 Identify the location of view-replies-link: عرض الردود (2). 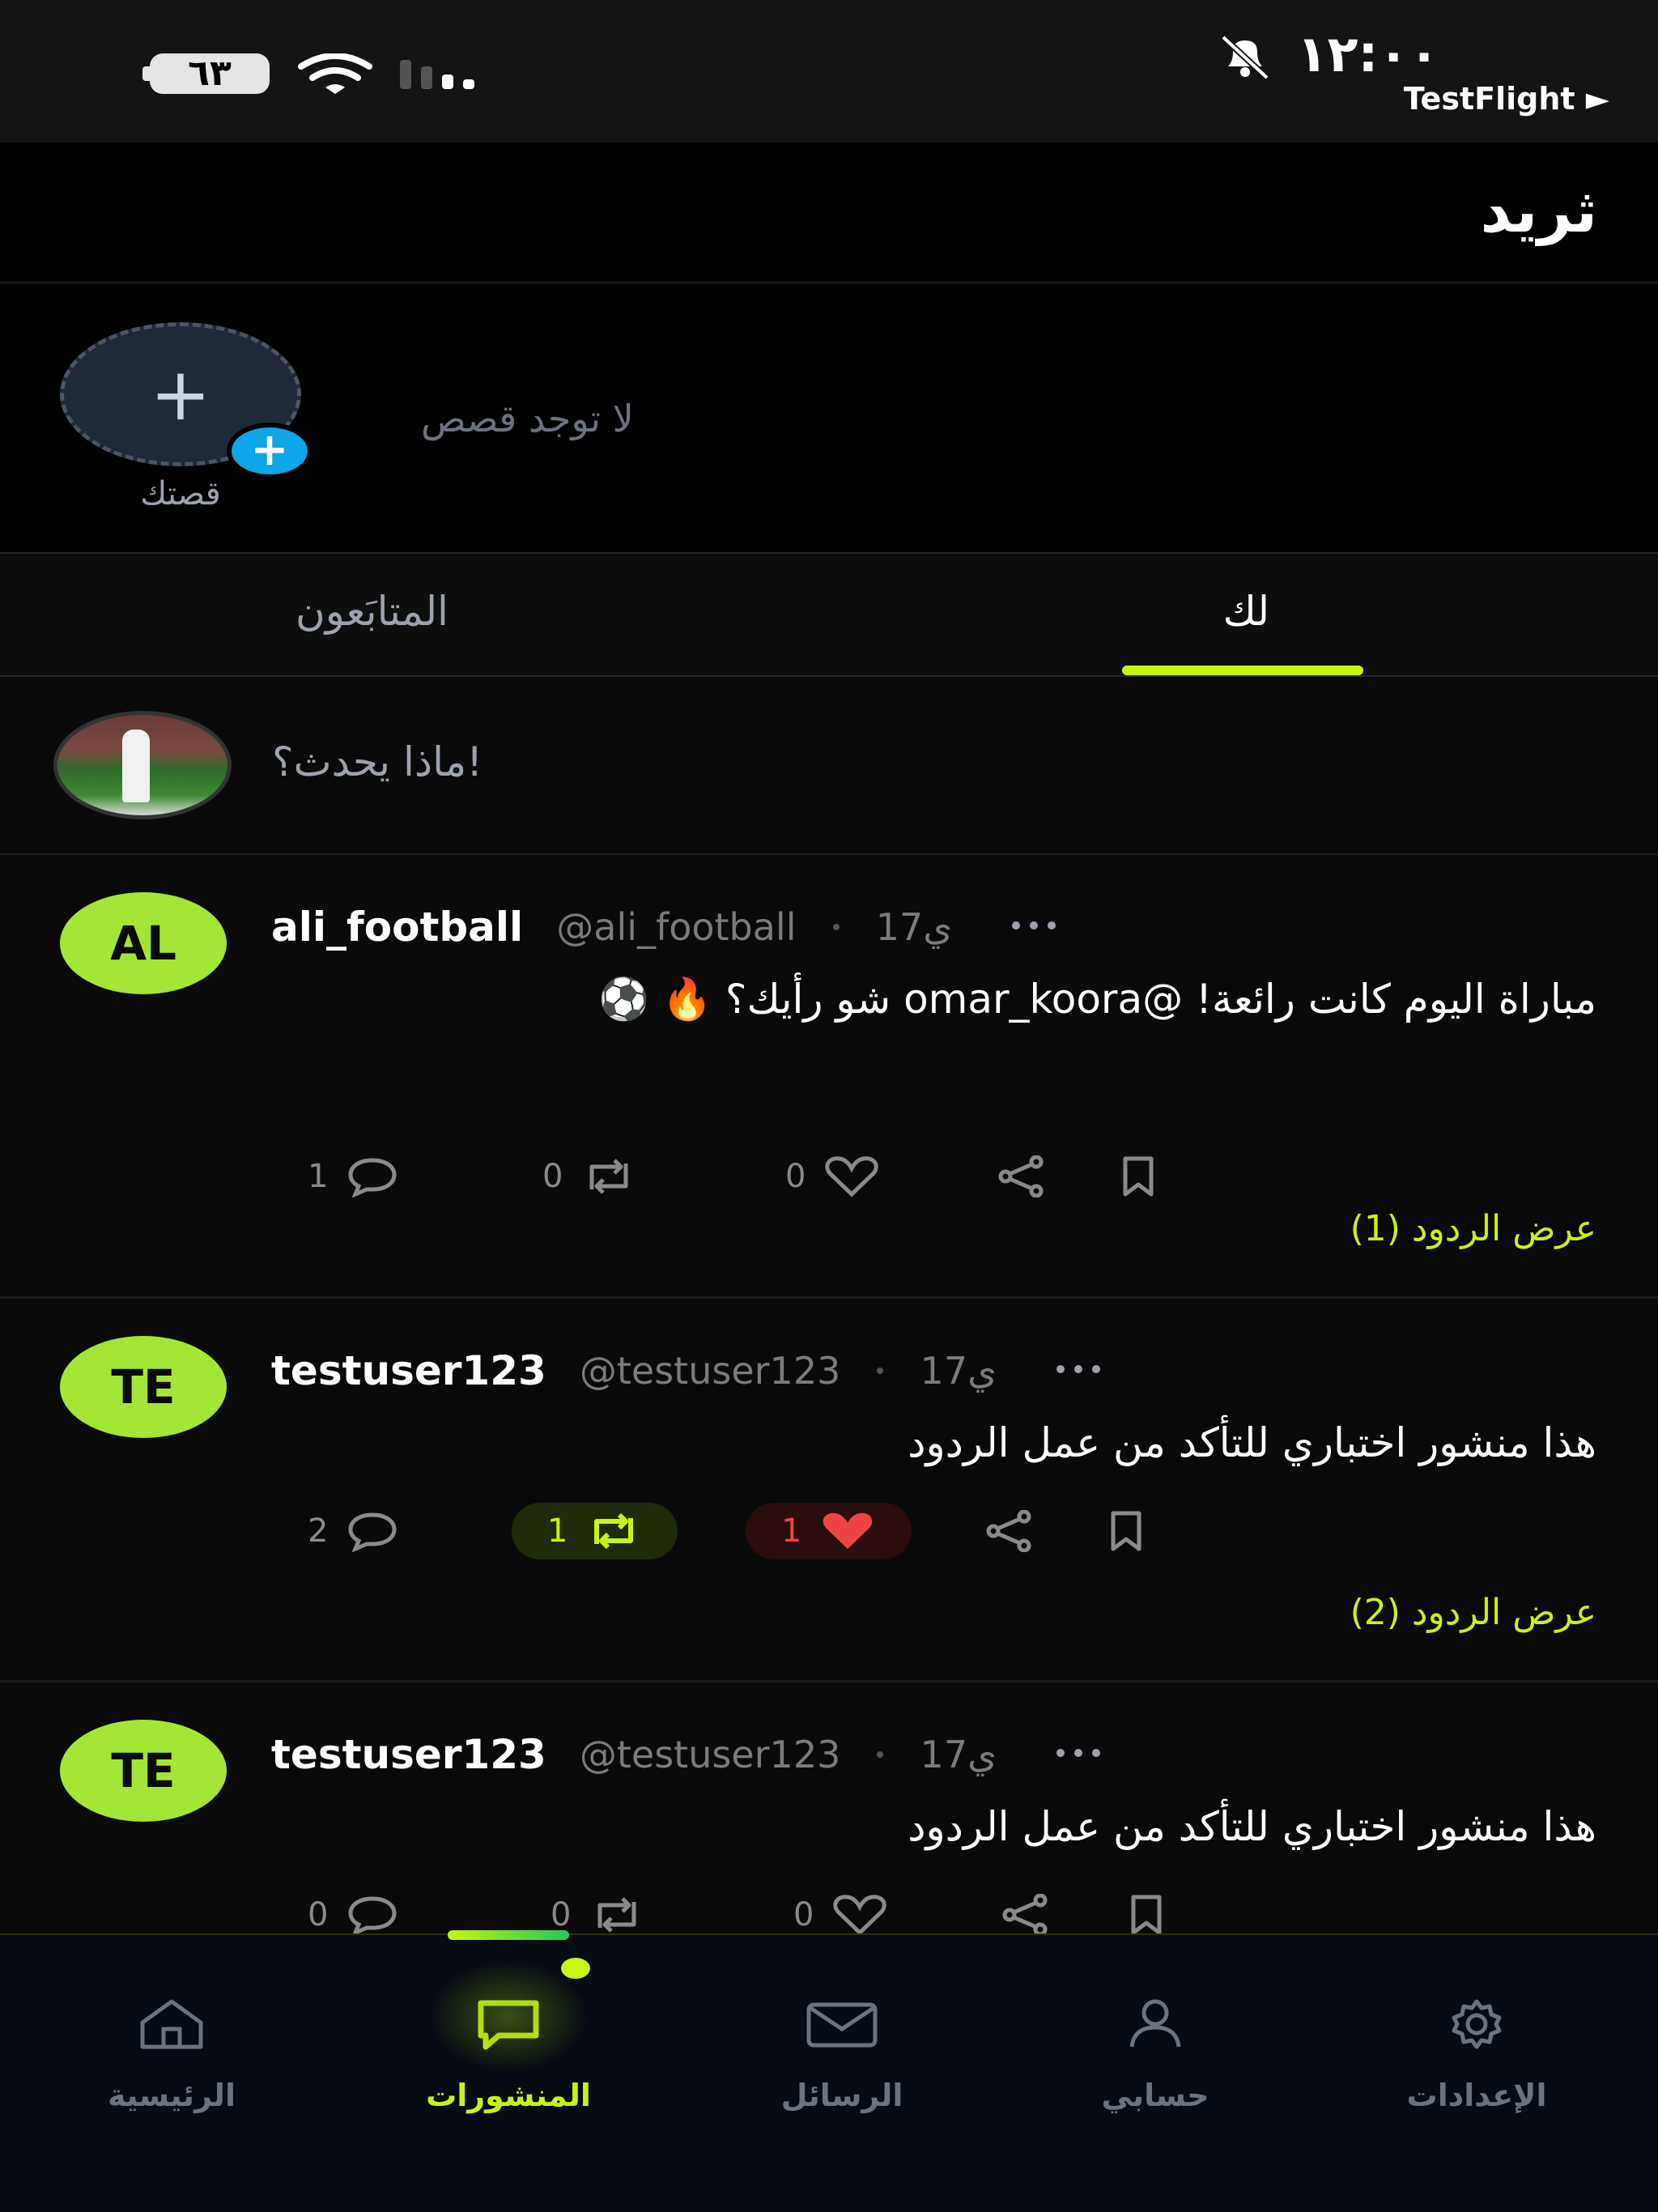
(1473, 1613).